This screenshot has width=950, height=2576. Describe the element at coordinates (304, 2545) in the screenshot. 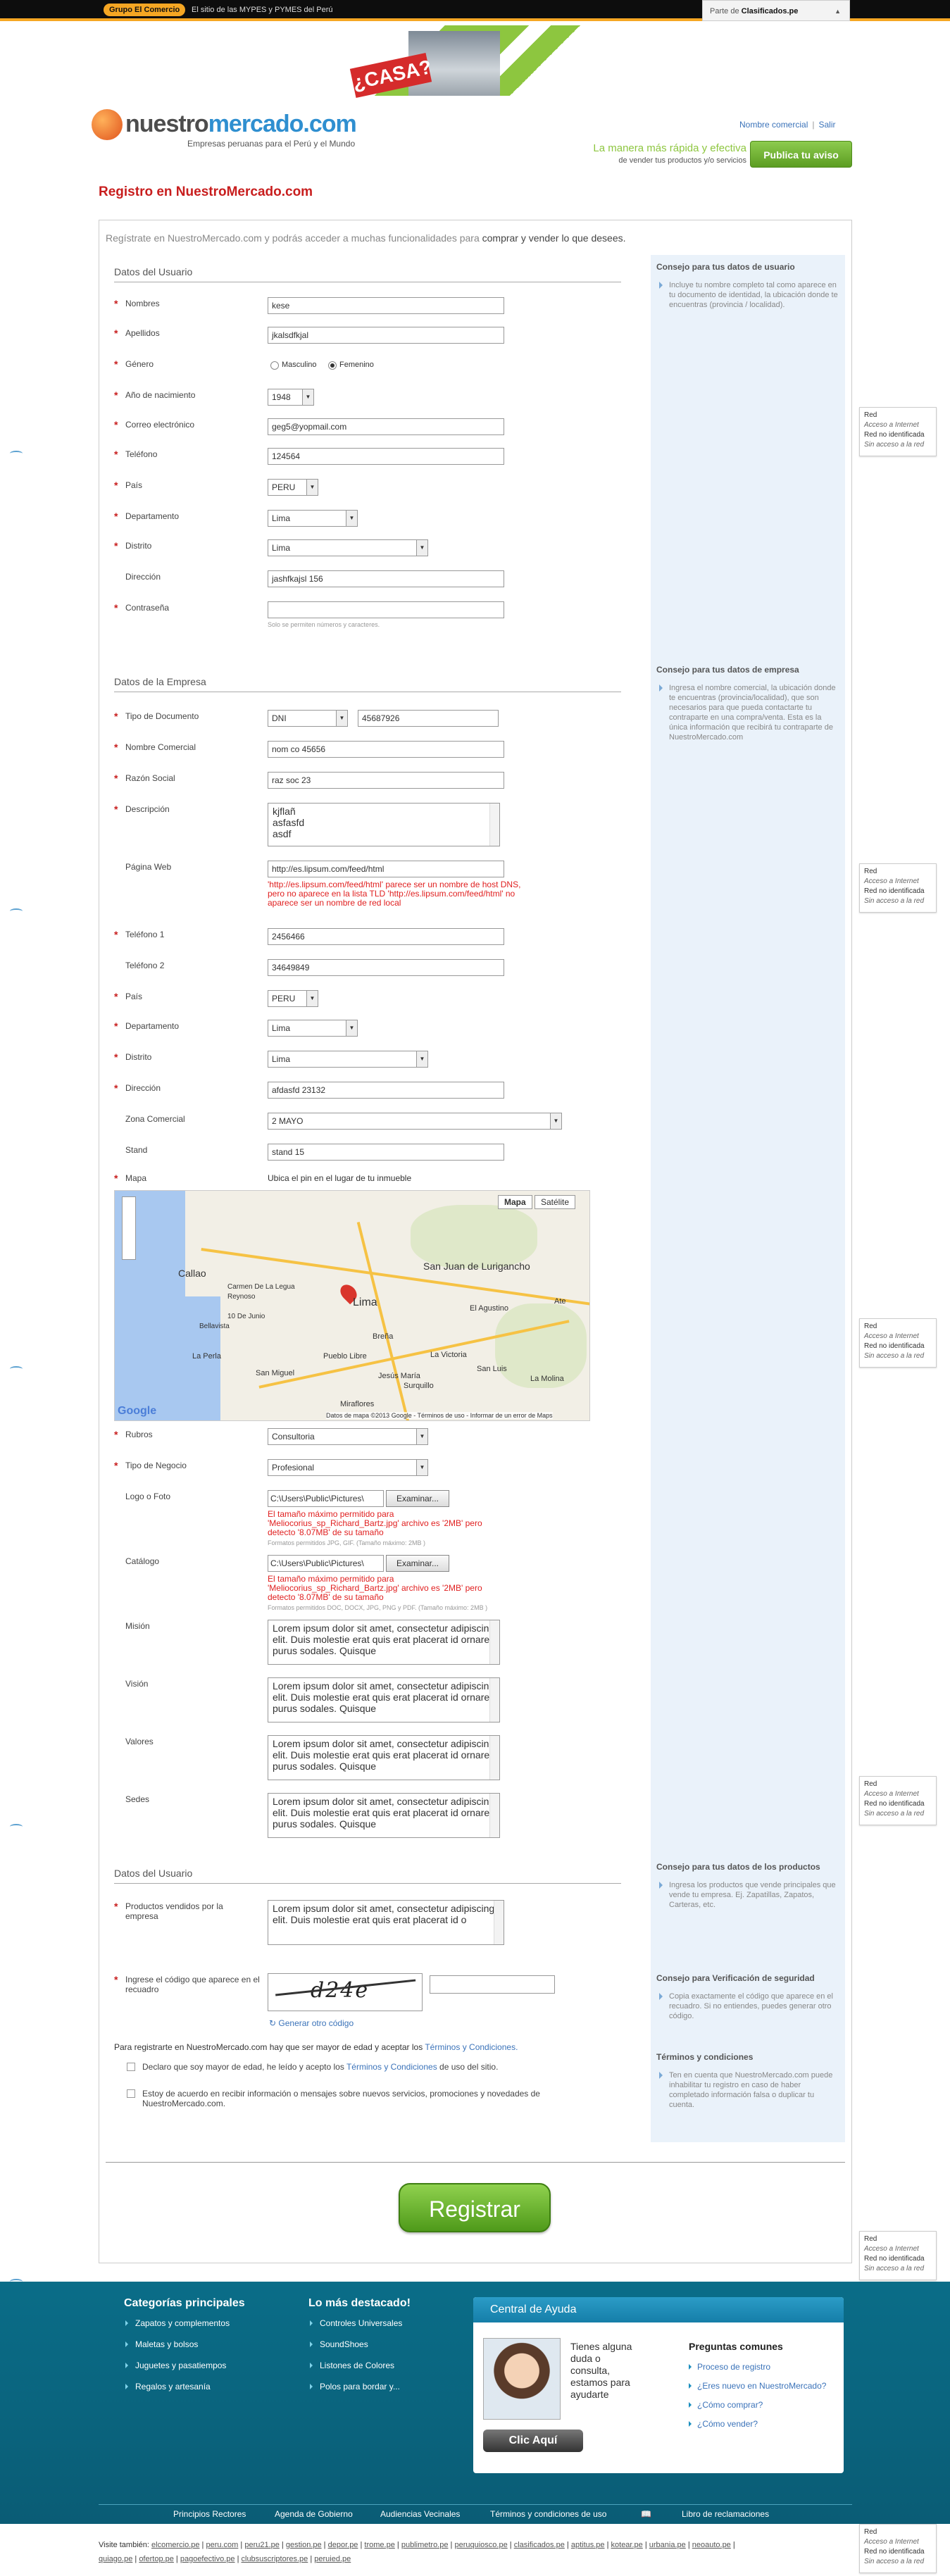

I see `partner-site-link: gestion.pe` at that location.